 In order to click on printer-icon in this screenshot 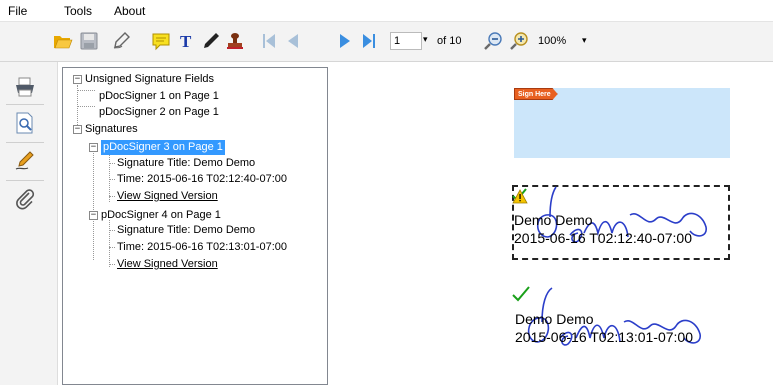, I will do `click(25, 87)`.